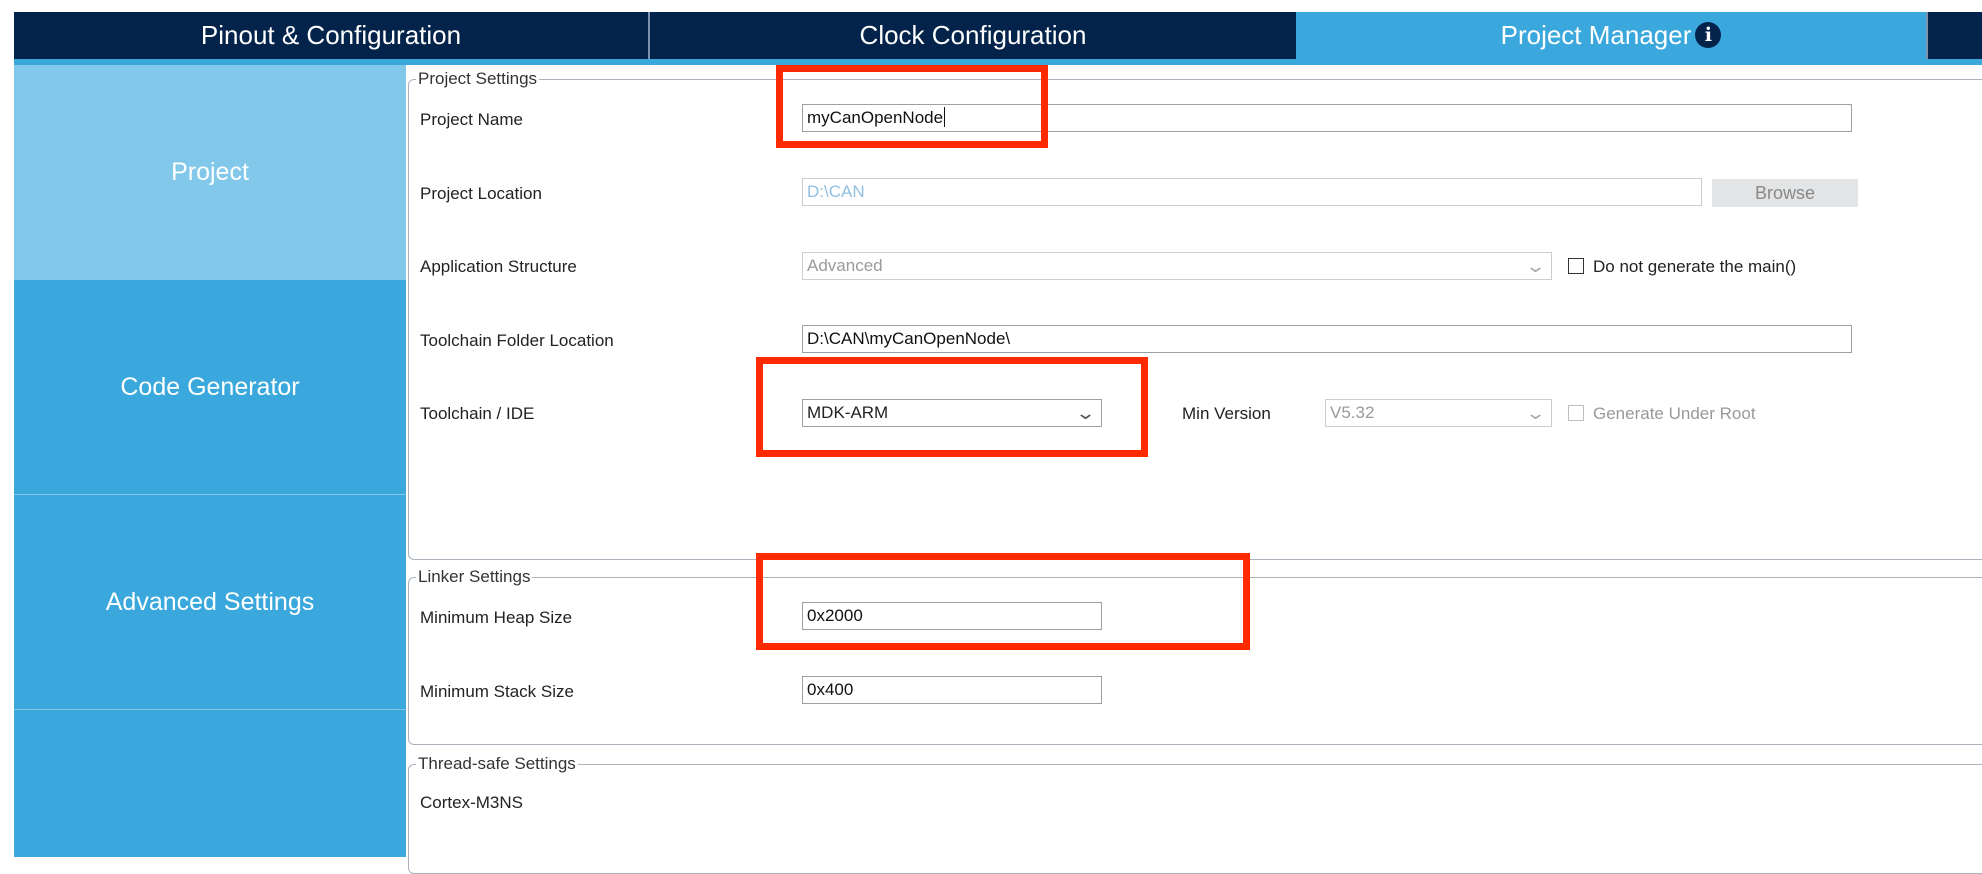  Describe the element at coordinates (496, 617) in the screenshot. I see `heap-size-label: Minimum Heap Size` at that location.